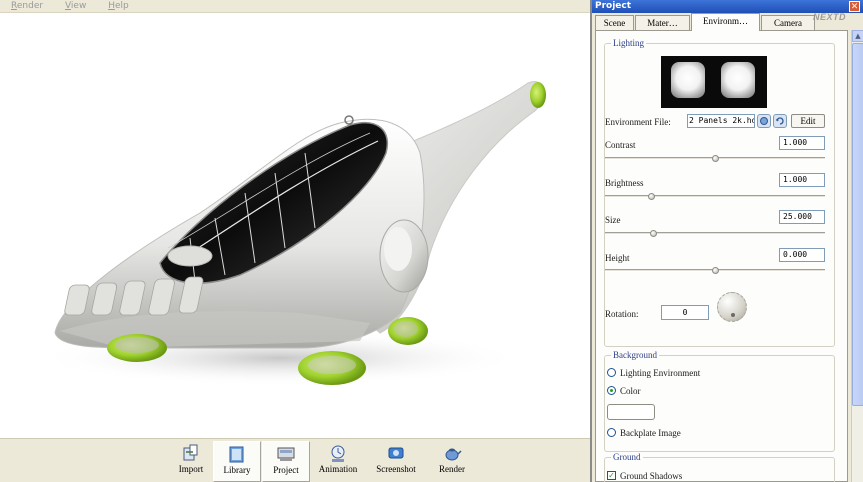  What do you see at coordinates (396, 453) in the screenshot?
I see `screenshot-icon` at bounding box center [396, 453].